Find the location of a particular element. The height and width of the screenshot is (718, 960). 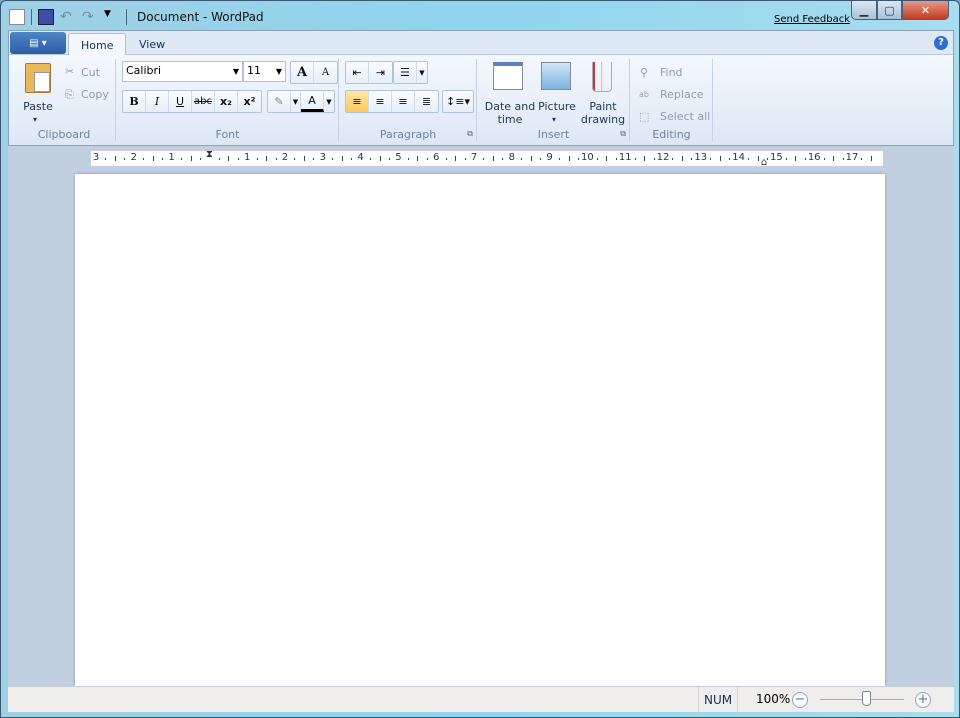

indent-marker: ⧗ is located at coordinates (209, 154).